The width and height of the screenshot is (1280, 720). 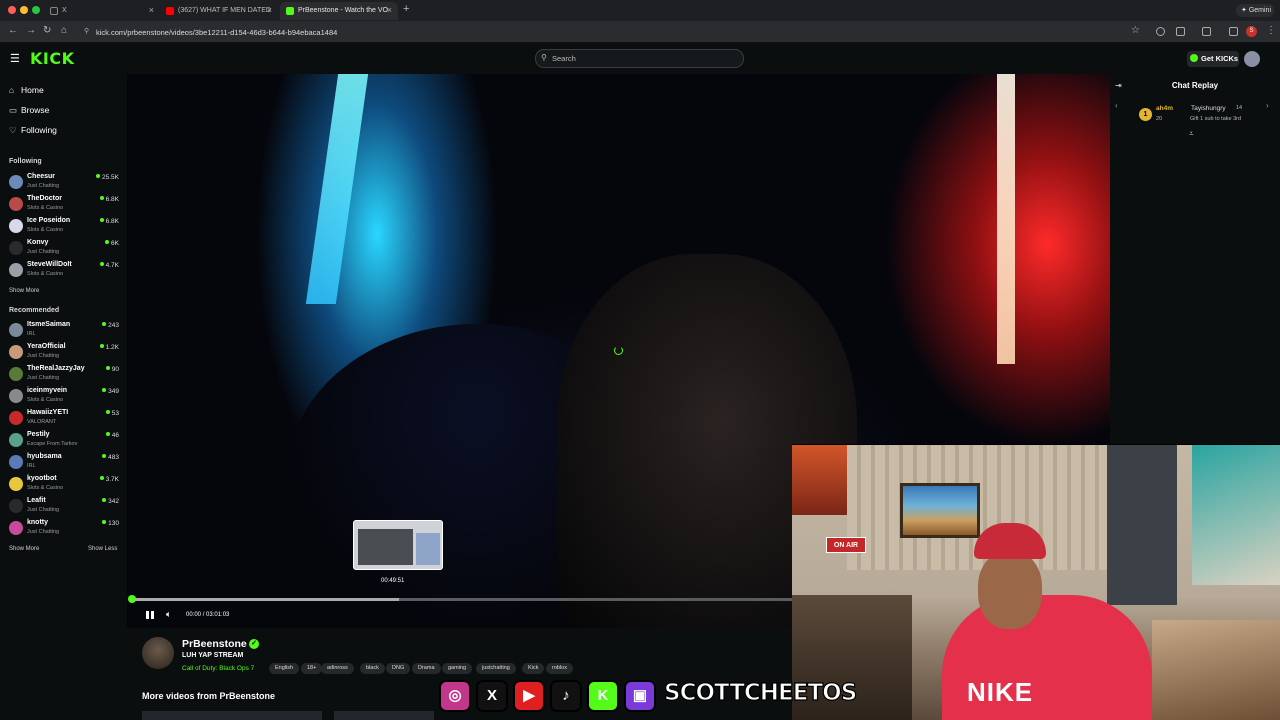 What do you see at coordinates (460, 599) in the screenshot?
I see `seek-bar` at bounding box center [460, 599].